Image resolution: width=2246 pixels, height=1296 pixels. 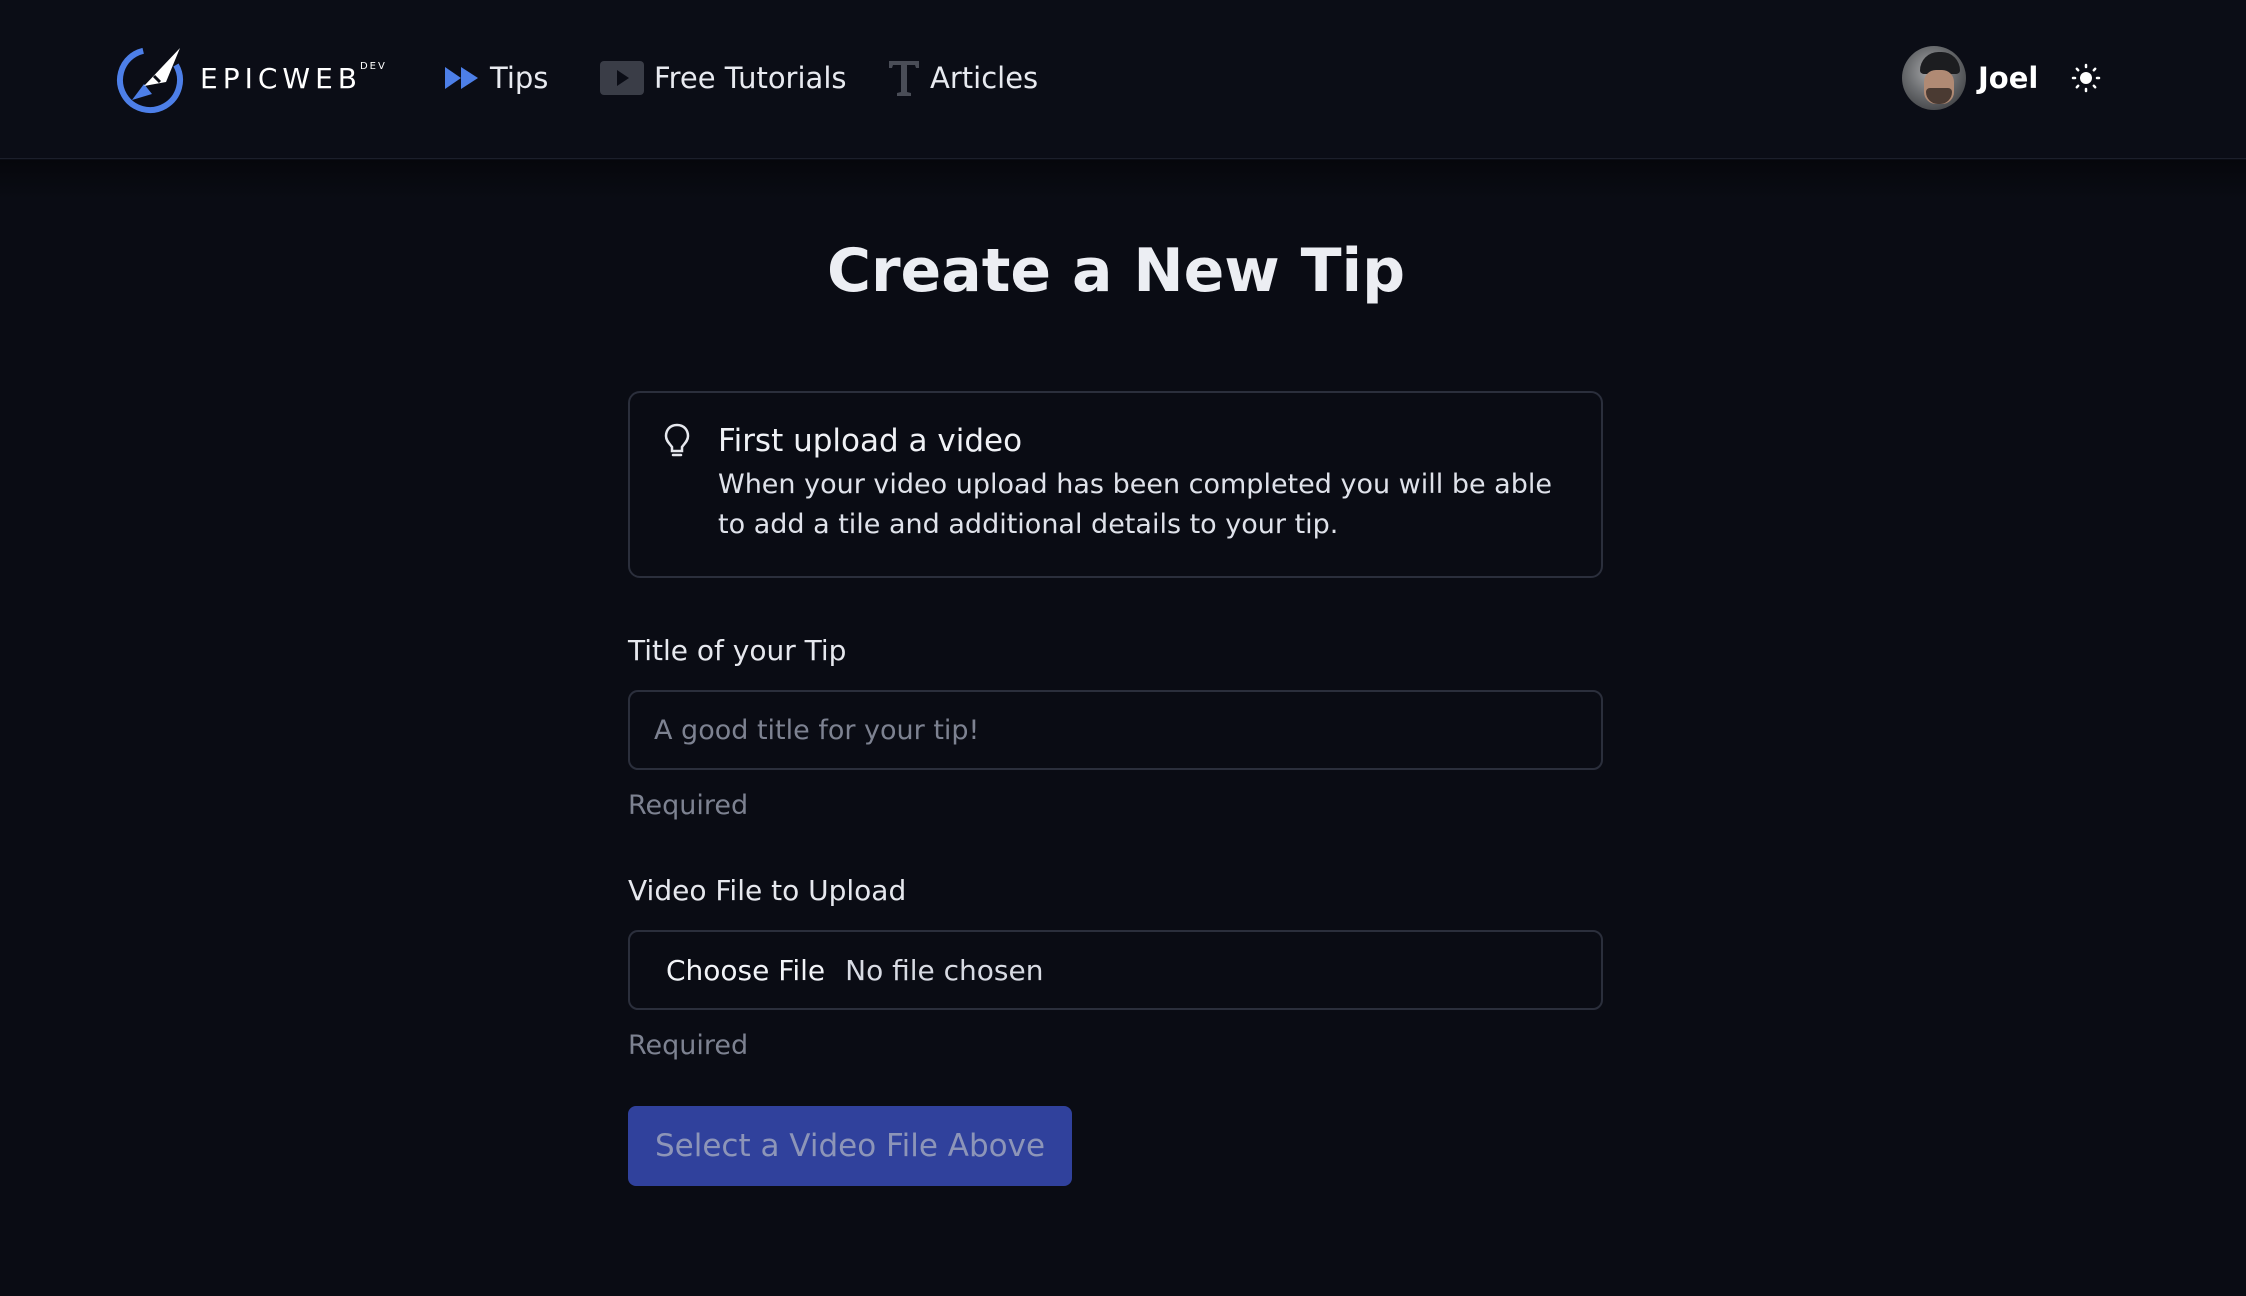 What do you see at coordinates (1115, 970) in the screenshot?
I see `video-file-input: Choose File No file chosen` at bounding box center [1115, 970].